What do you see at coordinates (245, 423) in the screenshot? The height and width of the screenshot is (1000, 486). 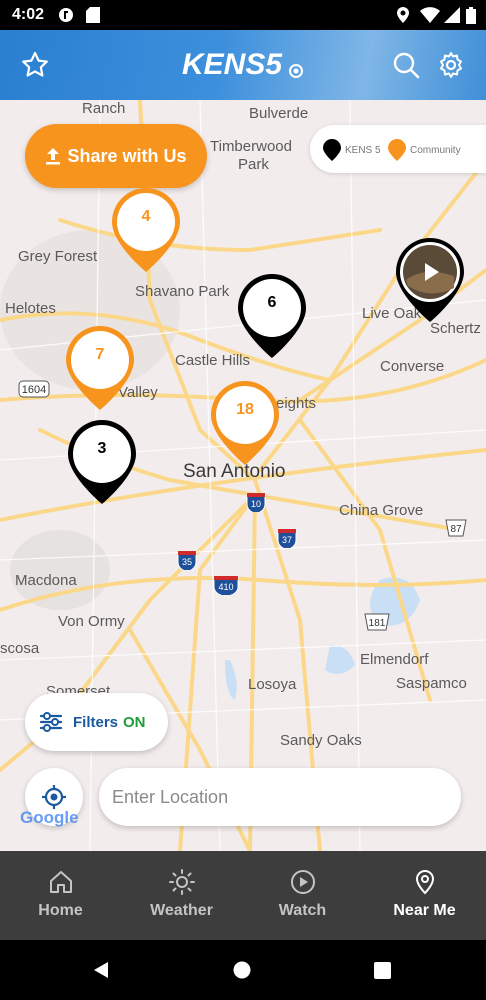 I see `community-marker: 18` at bounding box center [245, 423].